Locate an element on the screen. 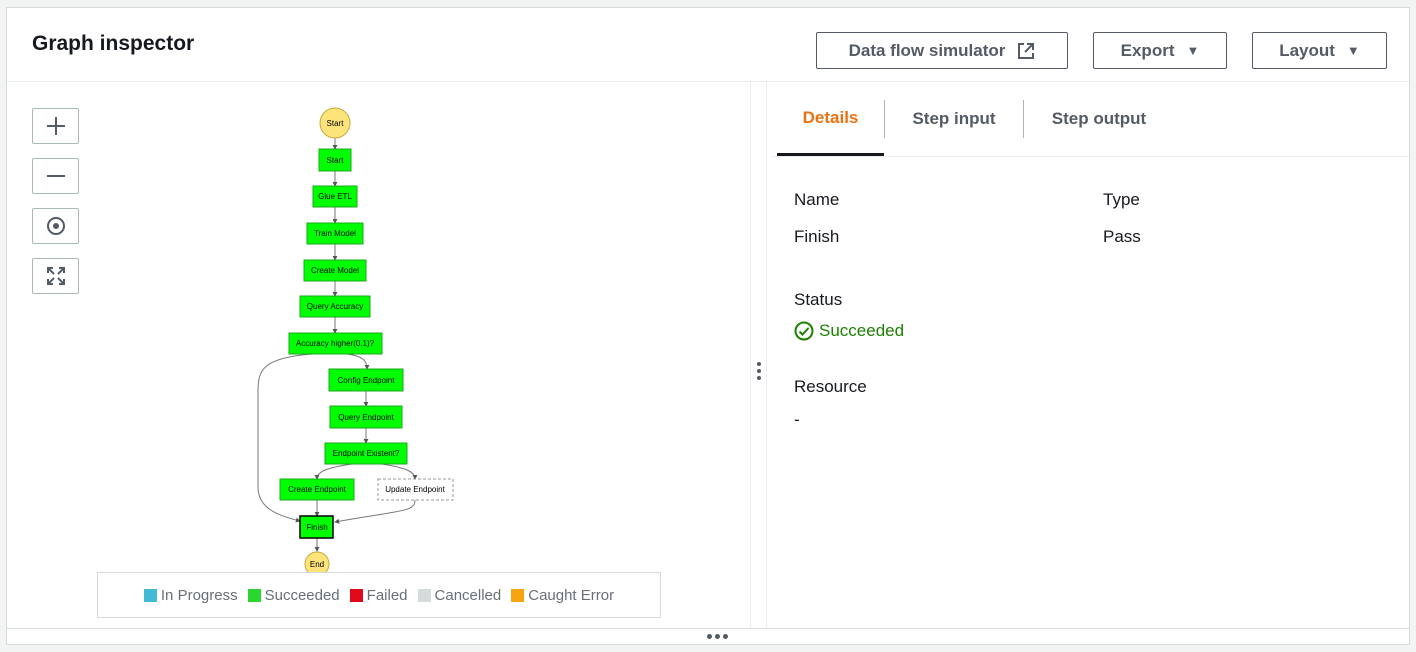  details-tabs: Details Step input Step output is located at coordinates (1090, 119).